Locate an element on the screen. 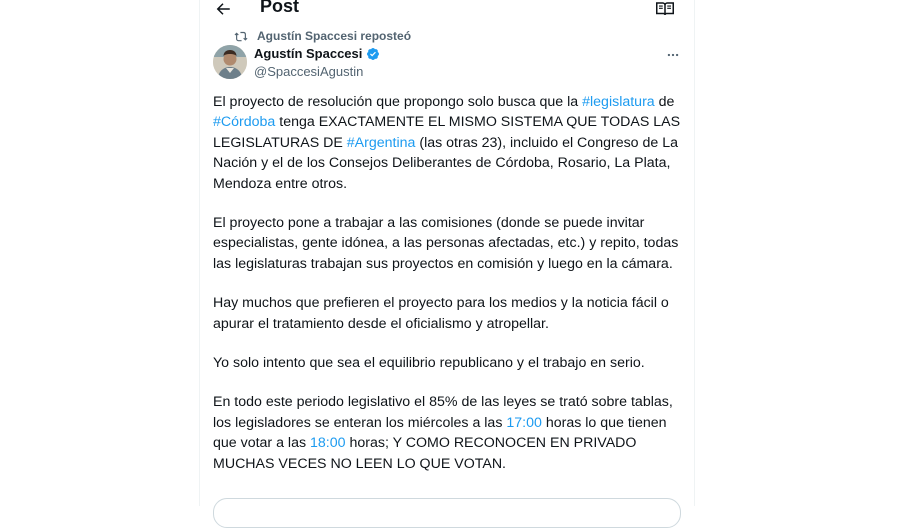 The height and width of the screenshot is (528, 900). hashtag-link: #Argentina is located at coordinates (381, 143).